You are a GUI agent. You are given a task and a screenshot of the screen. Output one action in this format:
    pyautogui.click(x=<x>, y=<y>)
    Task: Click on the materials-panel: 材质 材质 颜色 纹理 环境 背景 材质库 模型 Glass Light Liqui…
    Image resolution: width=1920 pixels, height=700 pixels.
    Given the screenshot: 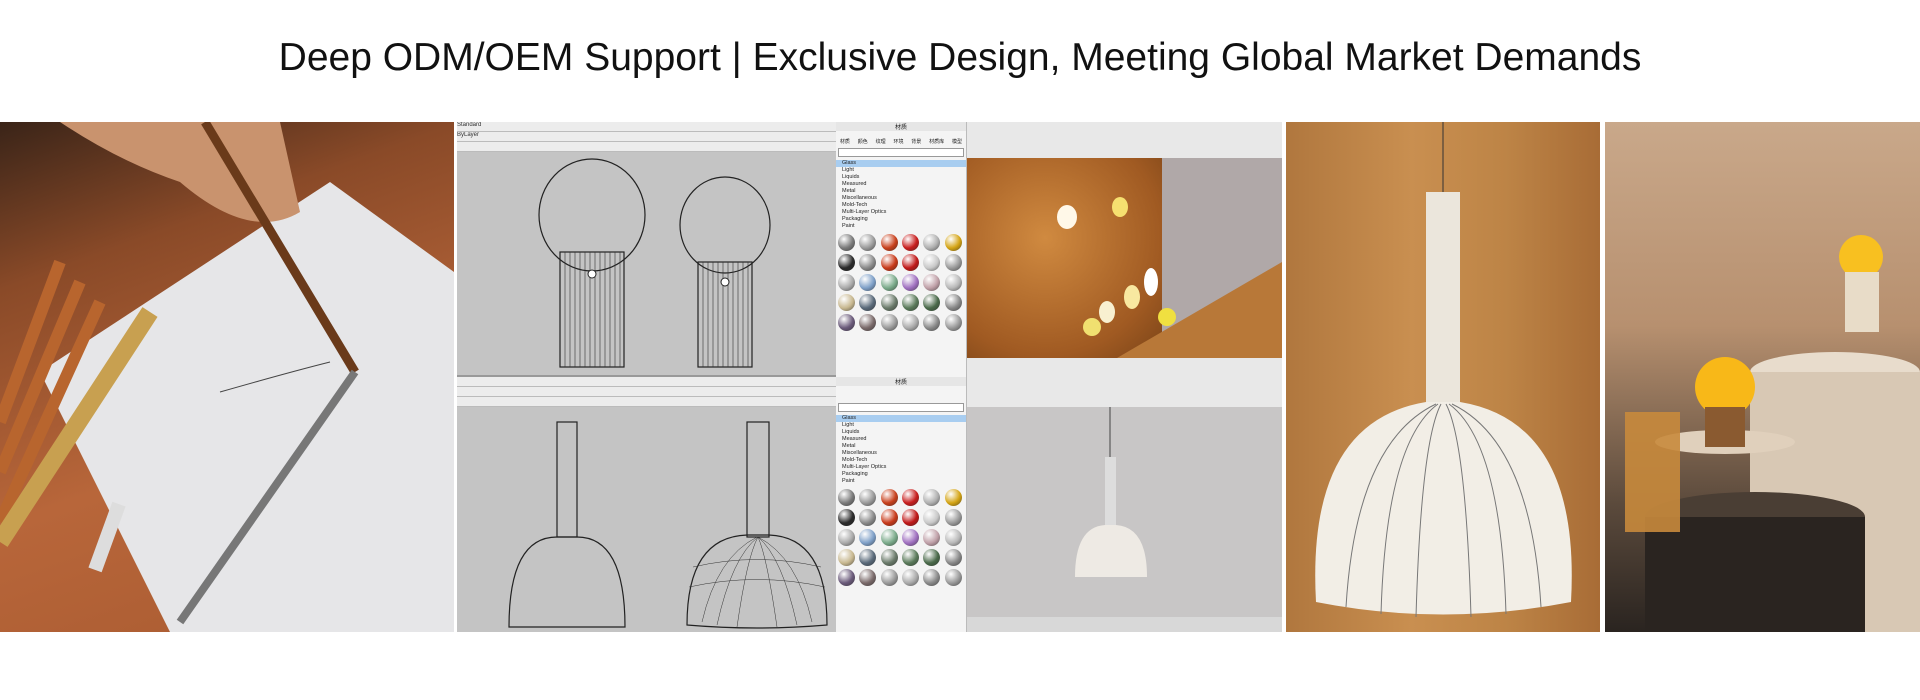 What is the action you would take?
    pyautogui.click(x=901, y=249)
    